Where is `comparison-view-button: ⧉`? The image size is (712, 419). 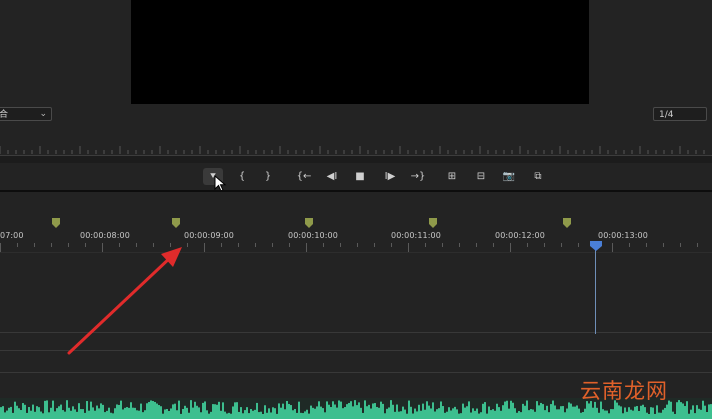
comparison-view-button: ⧉ is located at coordinates (538, 176).